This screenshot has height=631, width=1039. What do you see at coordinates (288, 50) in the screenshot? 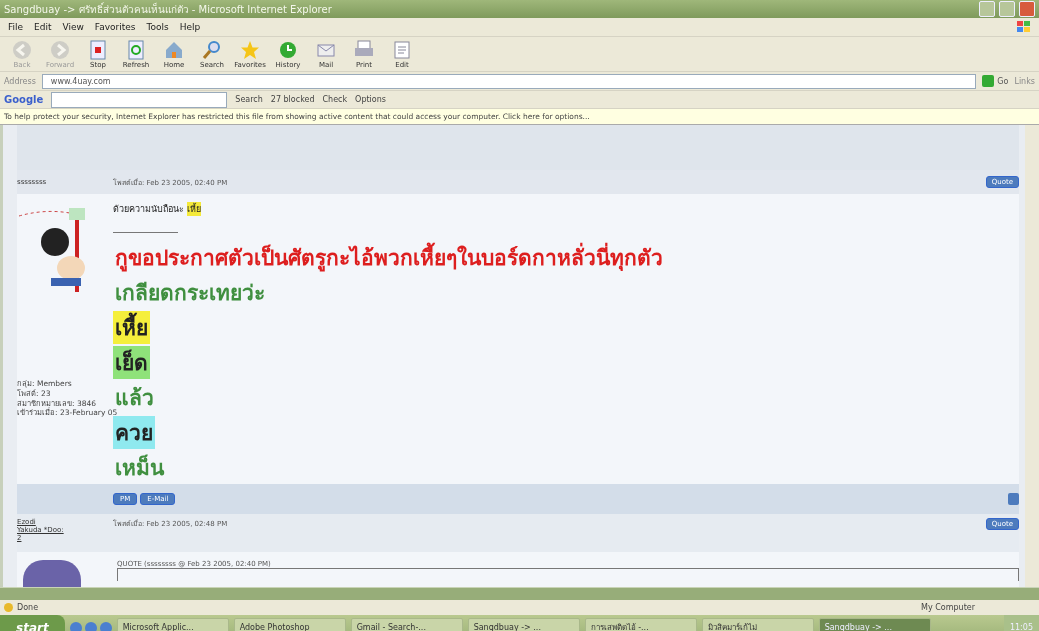
I see `history-icon` at bounding box center [288, 50].